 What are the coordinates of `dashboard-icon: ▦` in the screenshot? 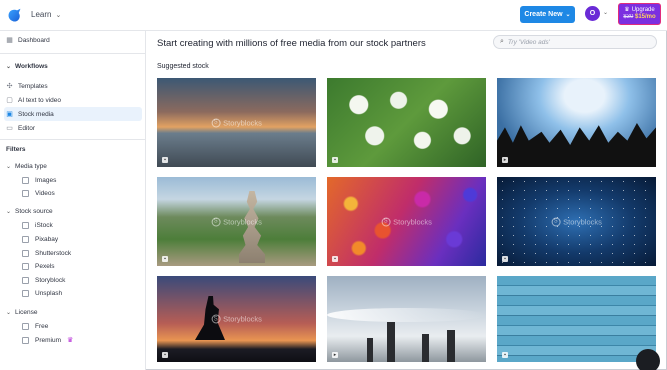 It's located at (9, 40).